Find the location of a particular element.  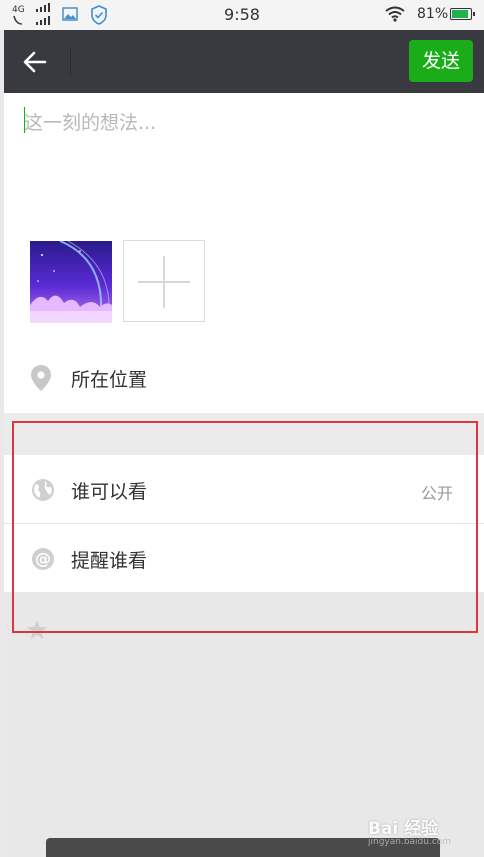

location-row: 所在位置 is located at coordinates (244, 378).